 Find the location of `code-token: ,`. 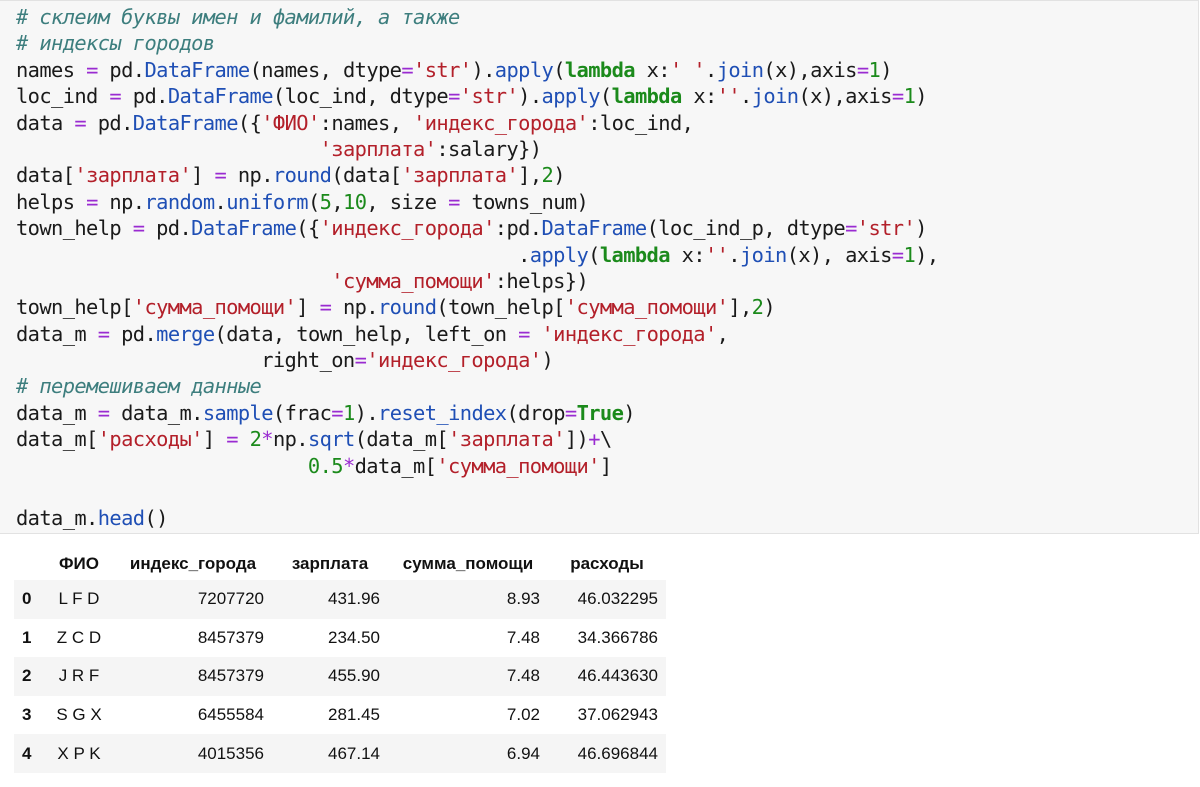

code-token: , is located at coordinates (337, 201).